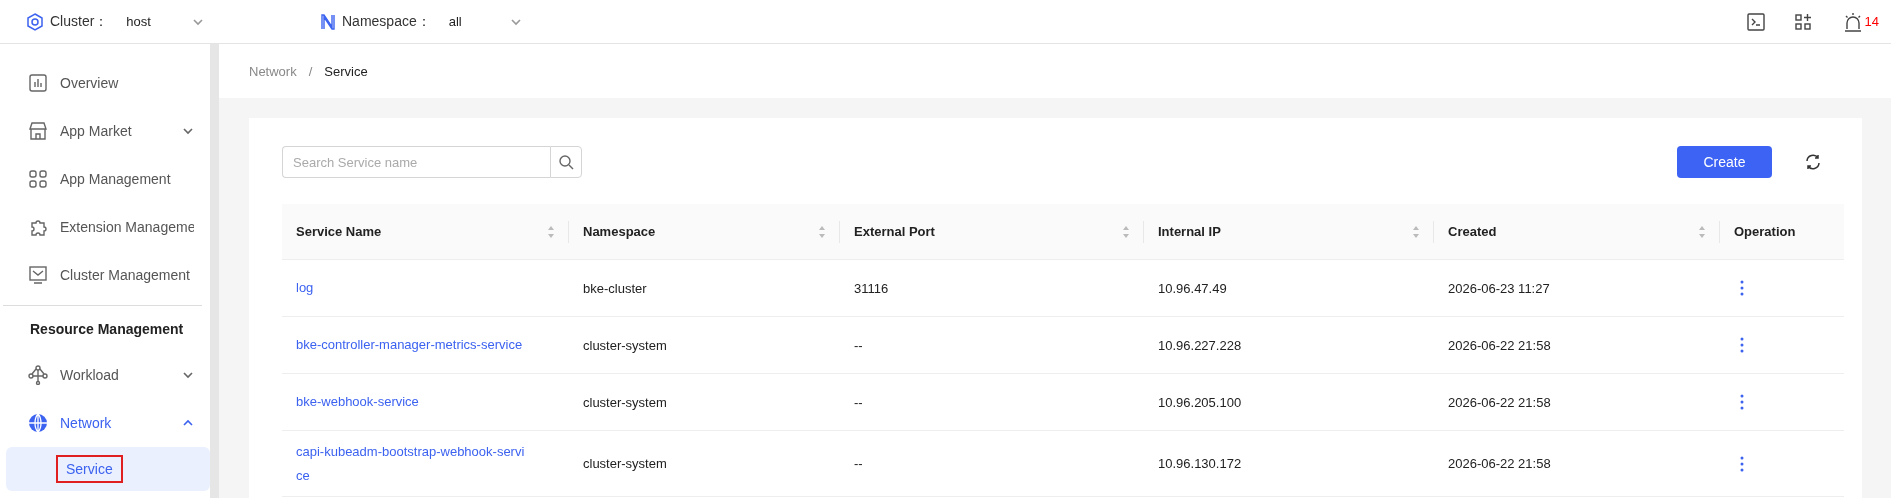 This screenshot has width=1891, height=498. Describe the element at coordinates (105, 179) in the screenshot. I see `sidebar-item: App Management` at that location.